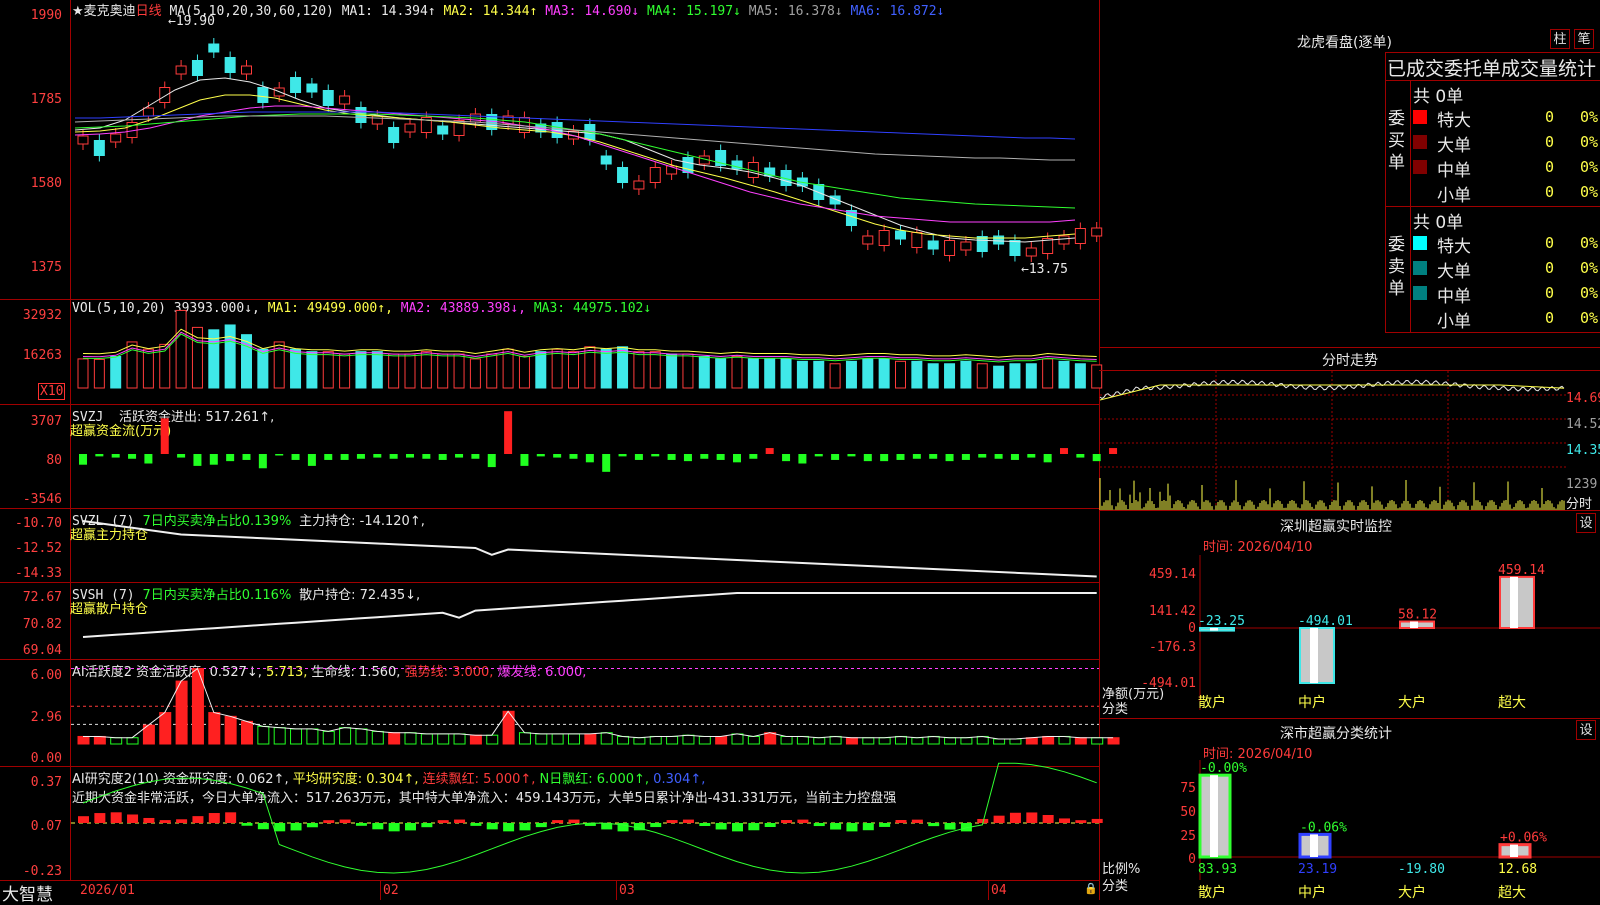 The height and width of the screenshot is (905, 1600). I want to click on main-holding-line, so click(585, 545).